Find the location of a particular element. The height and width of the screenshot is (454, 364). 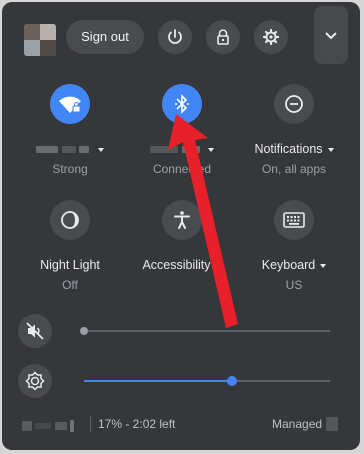

night-light-toggle is located at coordinates (70, 220).